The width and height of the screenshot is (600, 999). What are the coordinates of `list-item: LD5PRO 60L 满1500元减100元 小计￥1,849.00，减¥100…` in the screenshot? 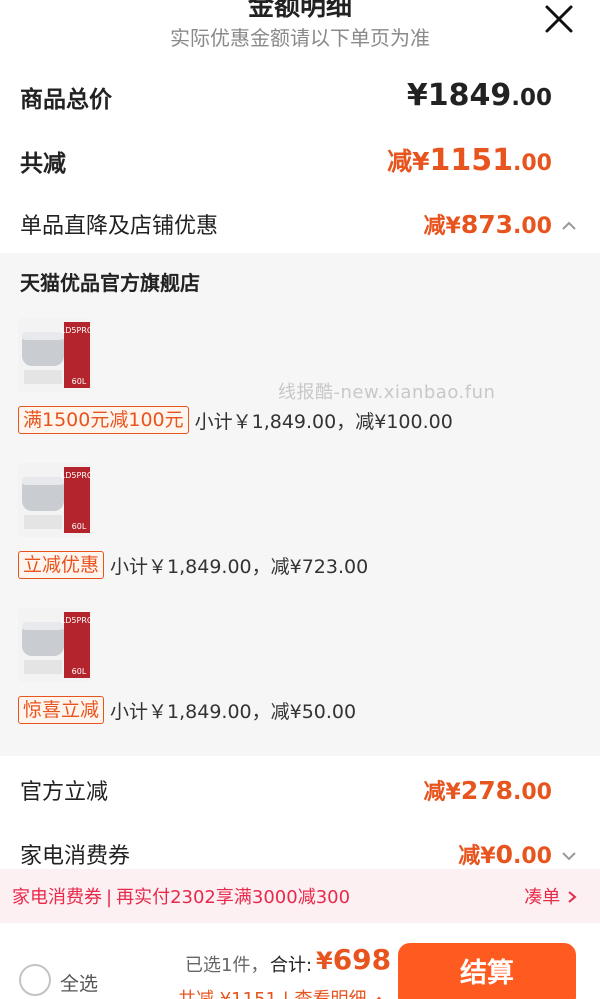 It's located at (300, 383).